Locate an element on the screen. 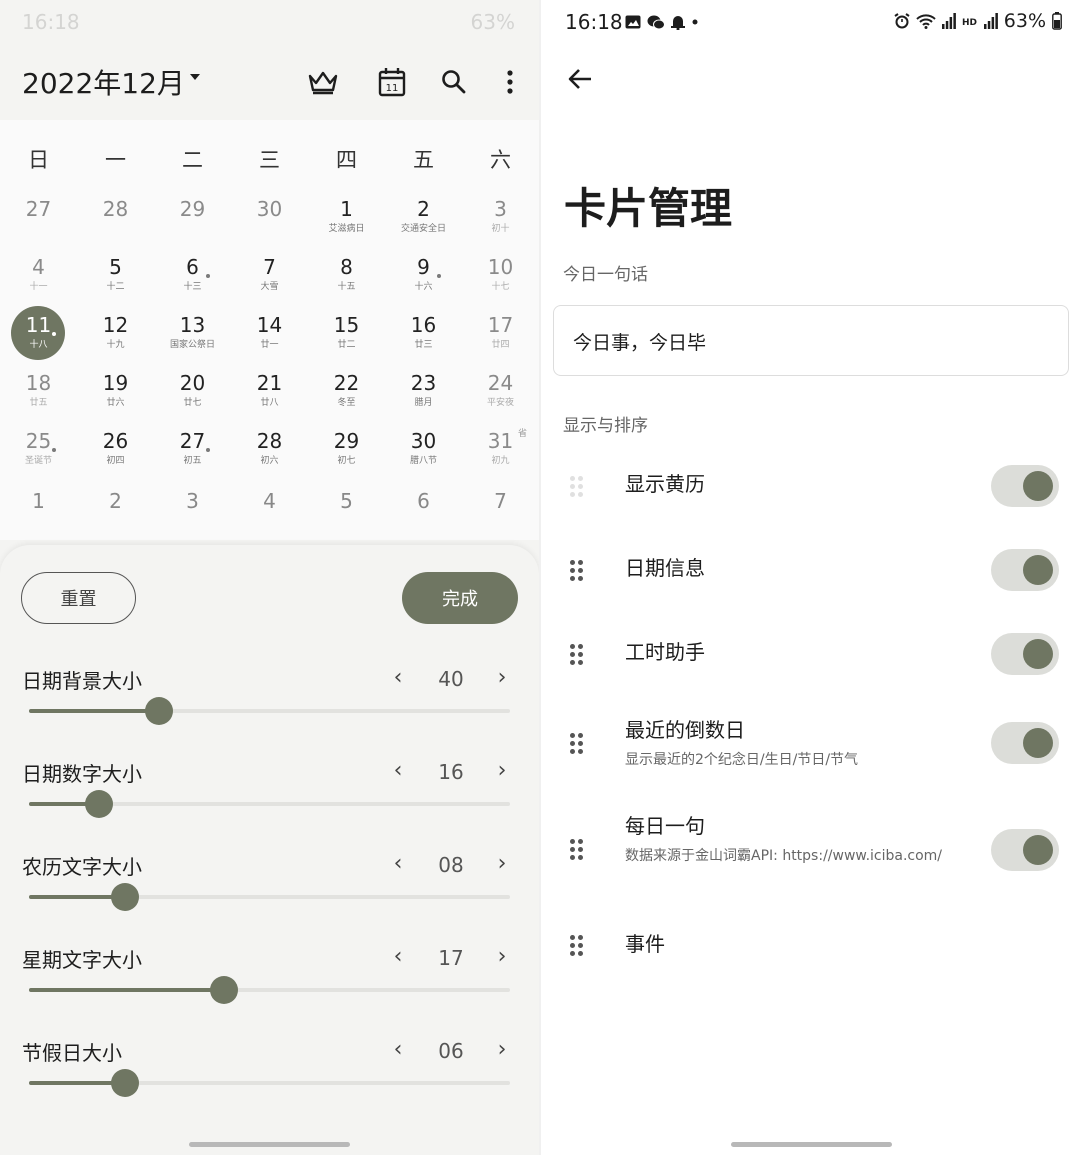 The width and height of the screenshot is (1080, 1155). calendar-day: 15 廿二 is located at coordinates (346, 338).